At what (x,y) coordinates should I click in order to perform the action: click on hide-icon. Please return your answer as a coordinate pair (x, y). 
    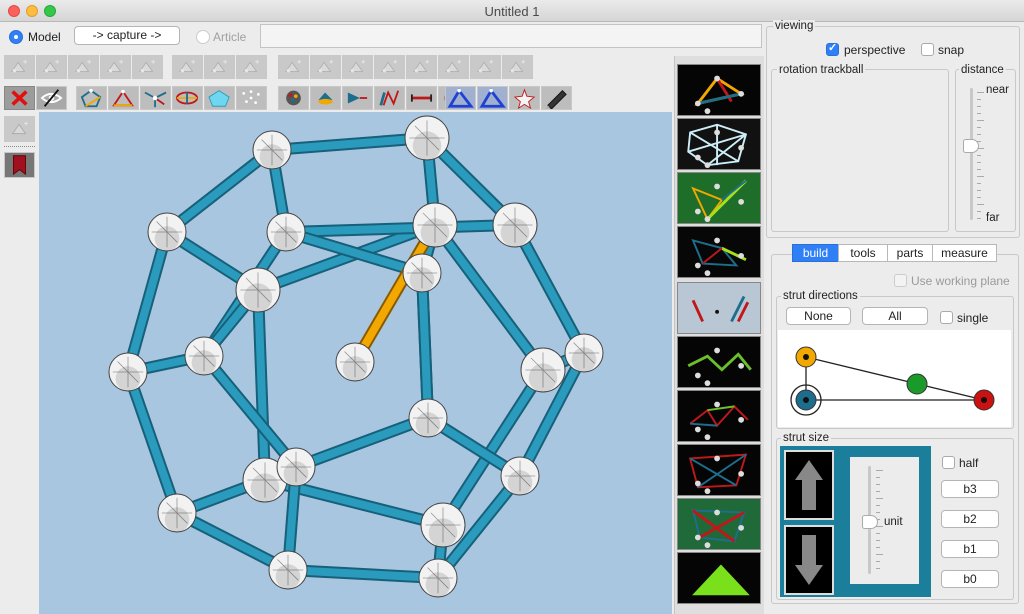
    Looking at the image, I should click on (51, 98).